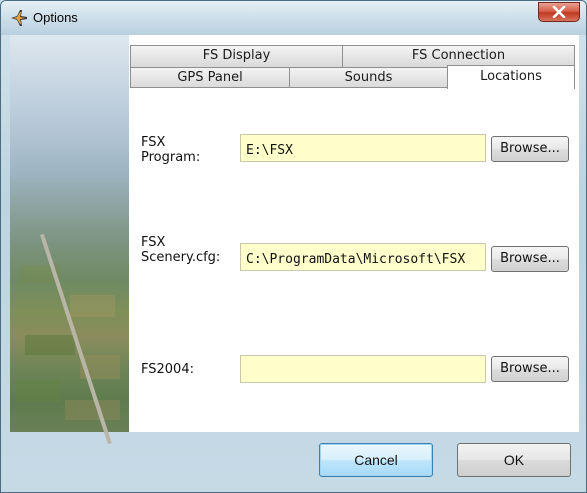 This screenshot has width=587, height=493. What do you see at coordinates (293, 18) in the screenshot?
I see `title-bar: Options` at bounding box center [293, 18].